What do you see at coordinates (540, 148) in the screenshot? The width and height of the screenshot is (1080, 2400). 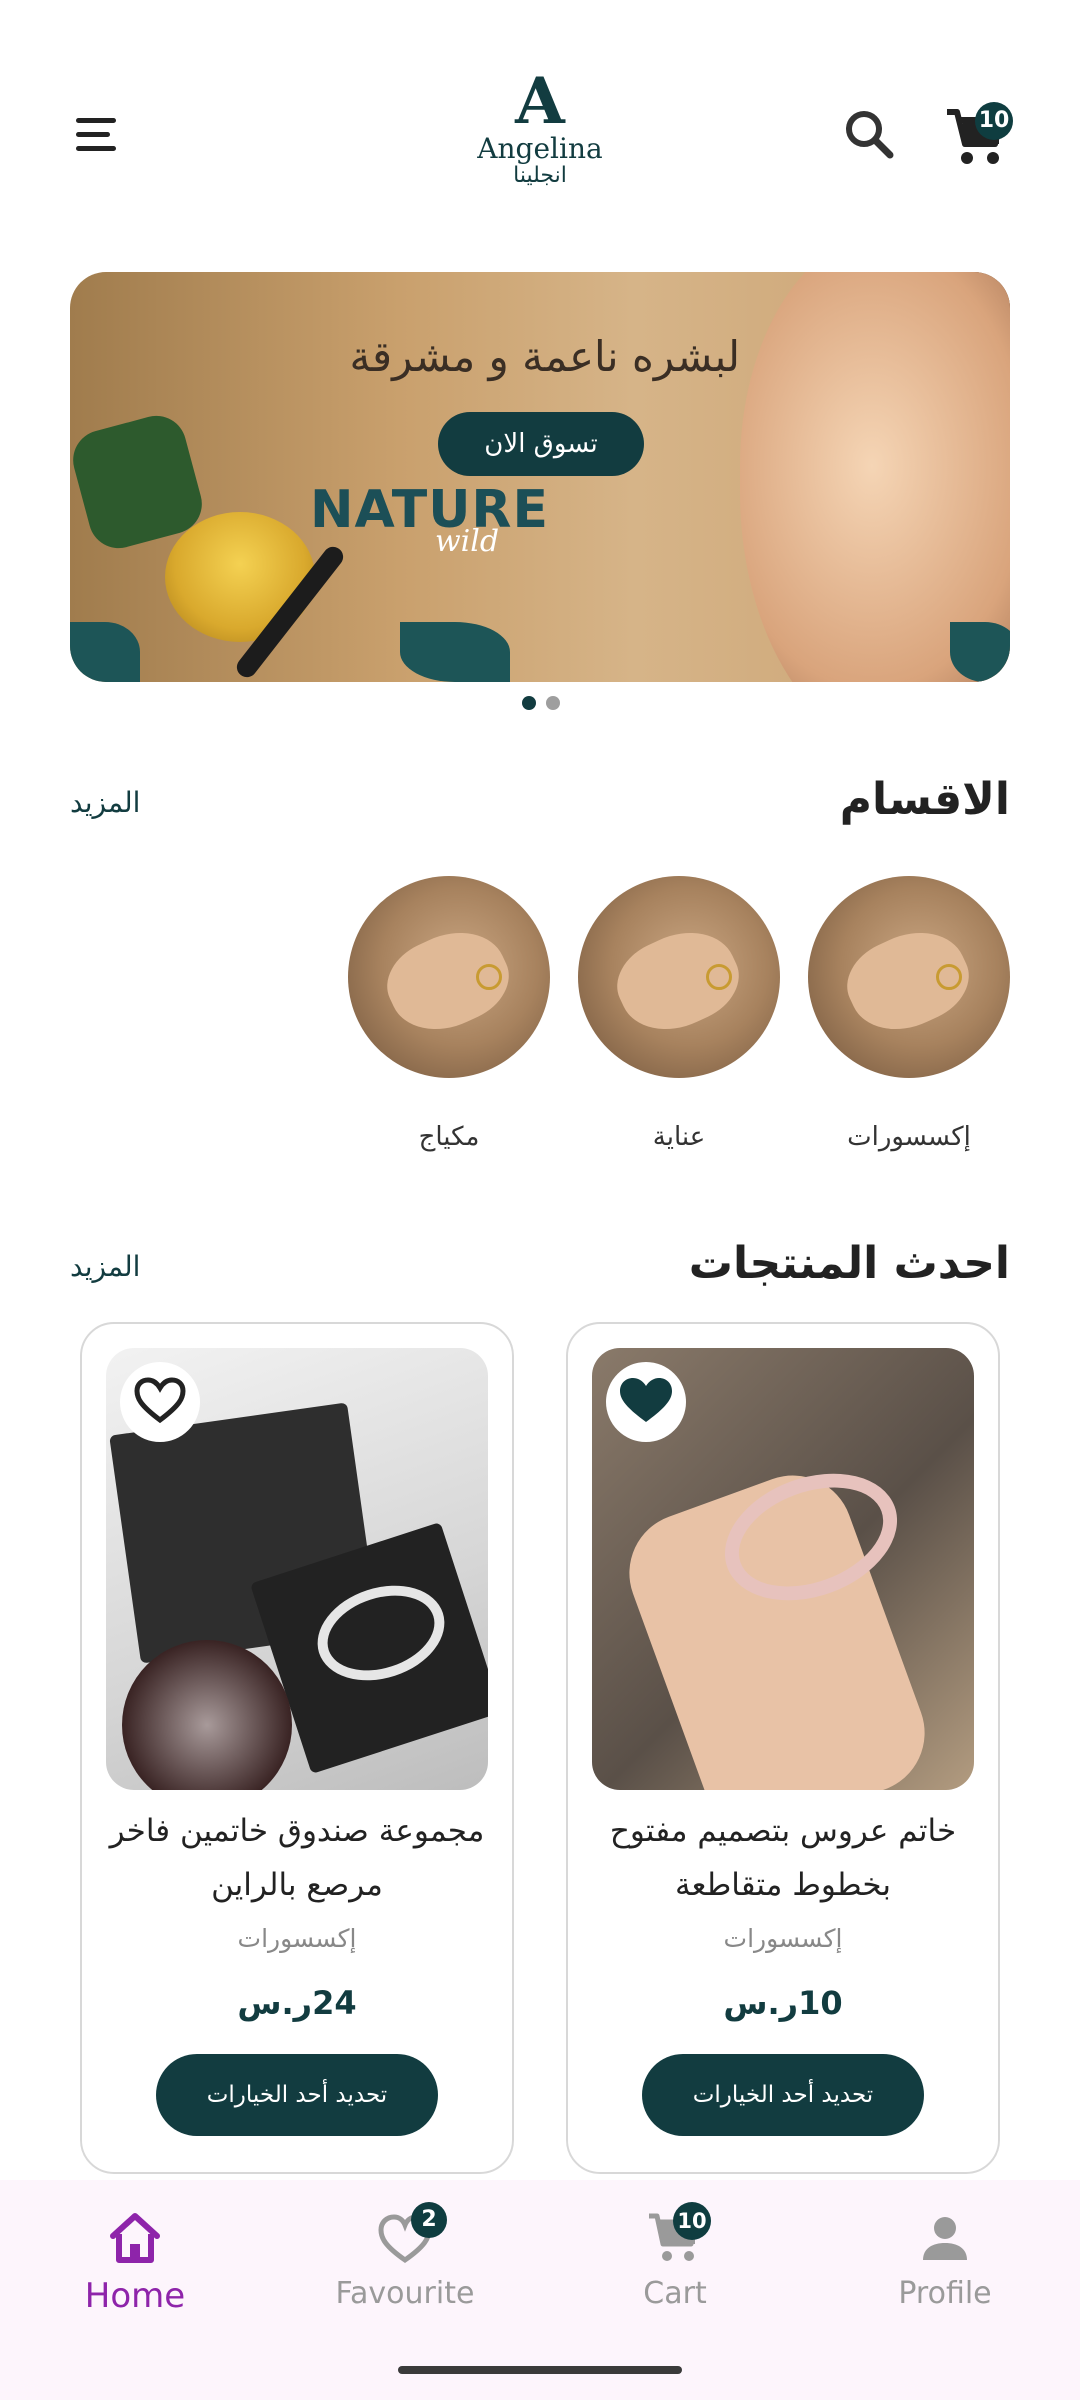 I see `logo-text-en: Angelina` at bounding box center [540, 148].